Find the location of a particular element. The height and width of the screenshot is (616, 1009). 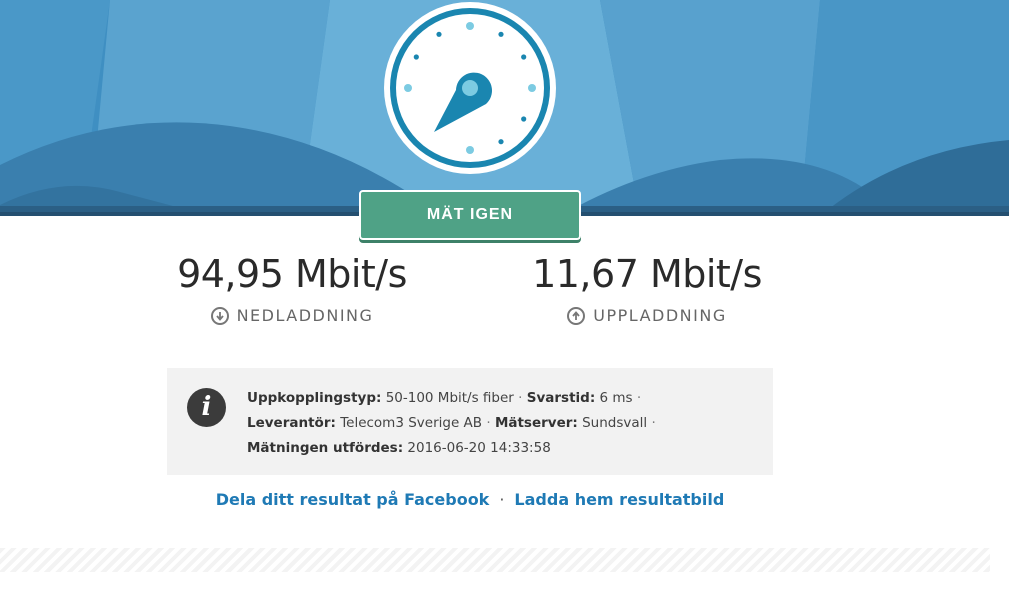

retest-button: MÄT IGEN is located at coordinates (470, 215).